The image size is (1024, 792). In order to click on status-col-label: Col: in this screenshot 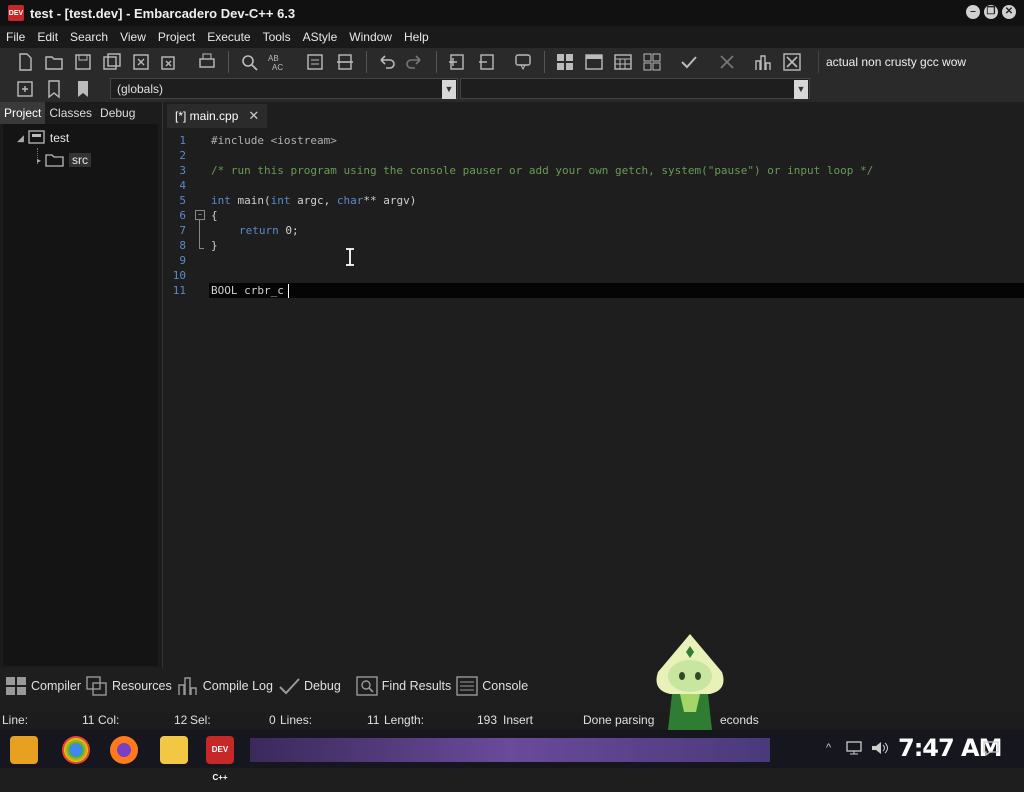, I will do `click(109, 720)`.